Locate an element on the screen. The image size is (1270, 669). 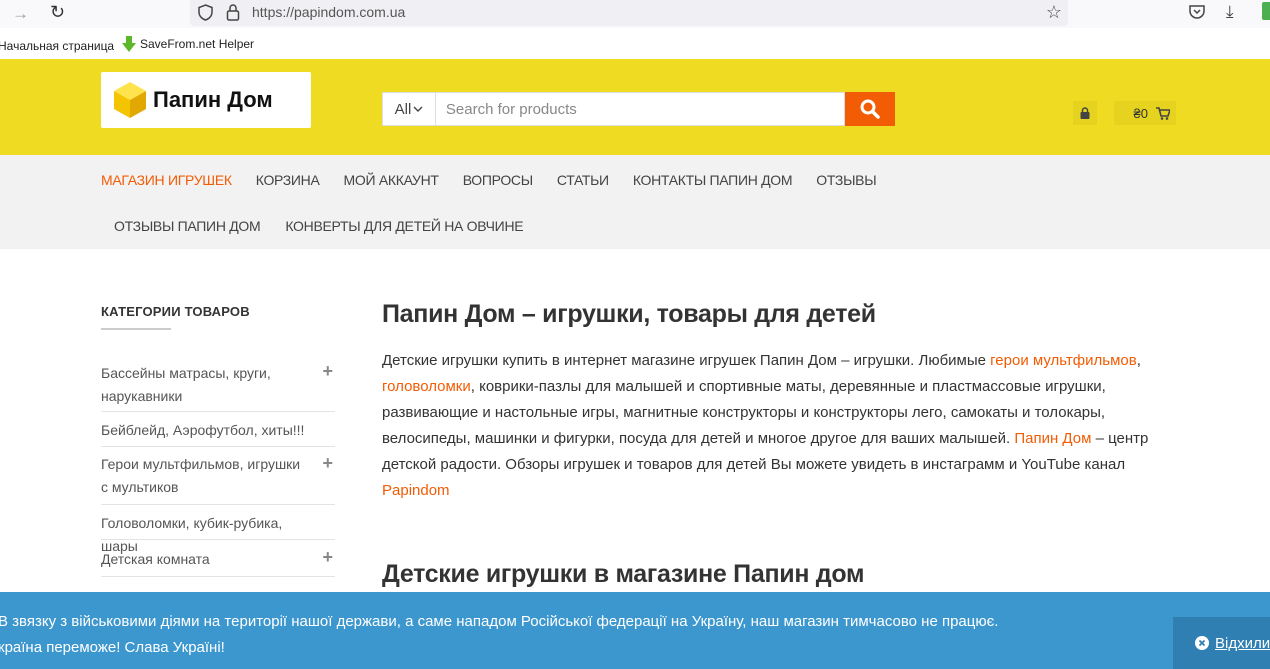
category-label: Детская комната is located at coordinates (155, 559).